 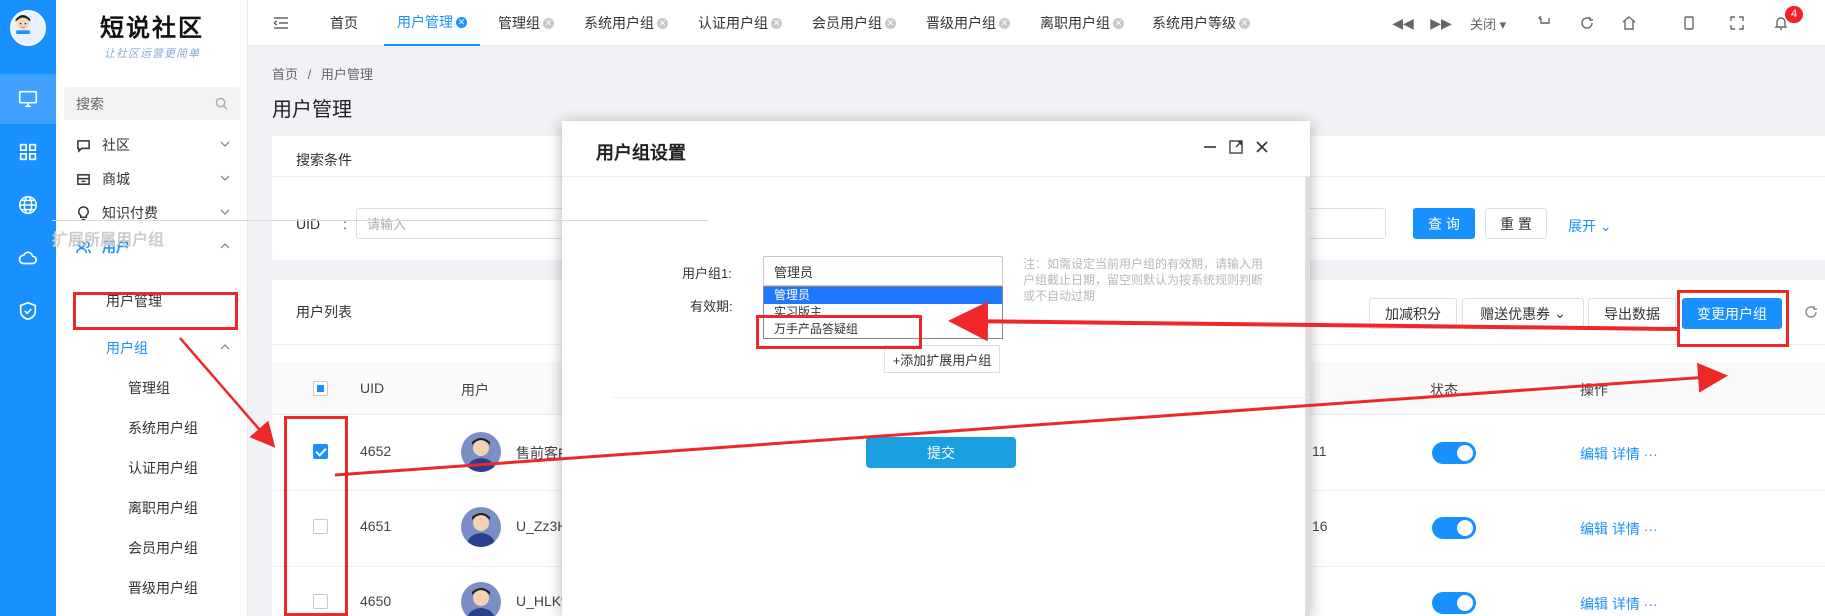 What do you see at coordinates (163, 428) in the screenshot?
I see `sidebar-item-system-group: 系统用户组` at bounding box center [163, 428].